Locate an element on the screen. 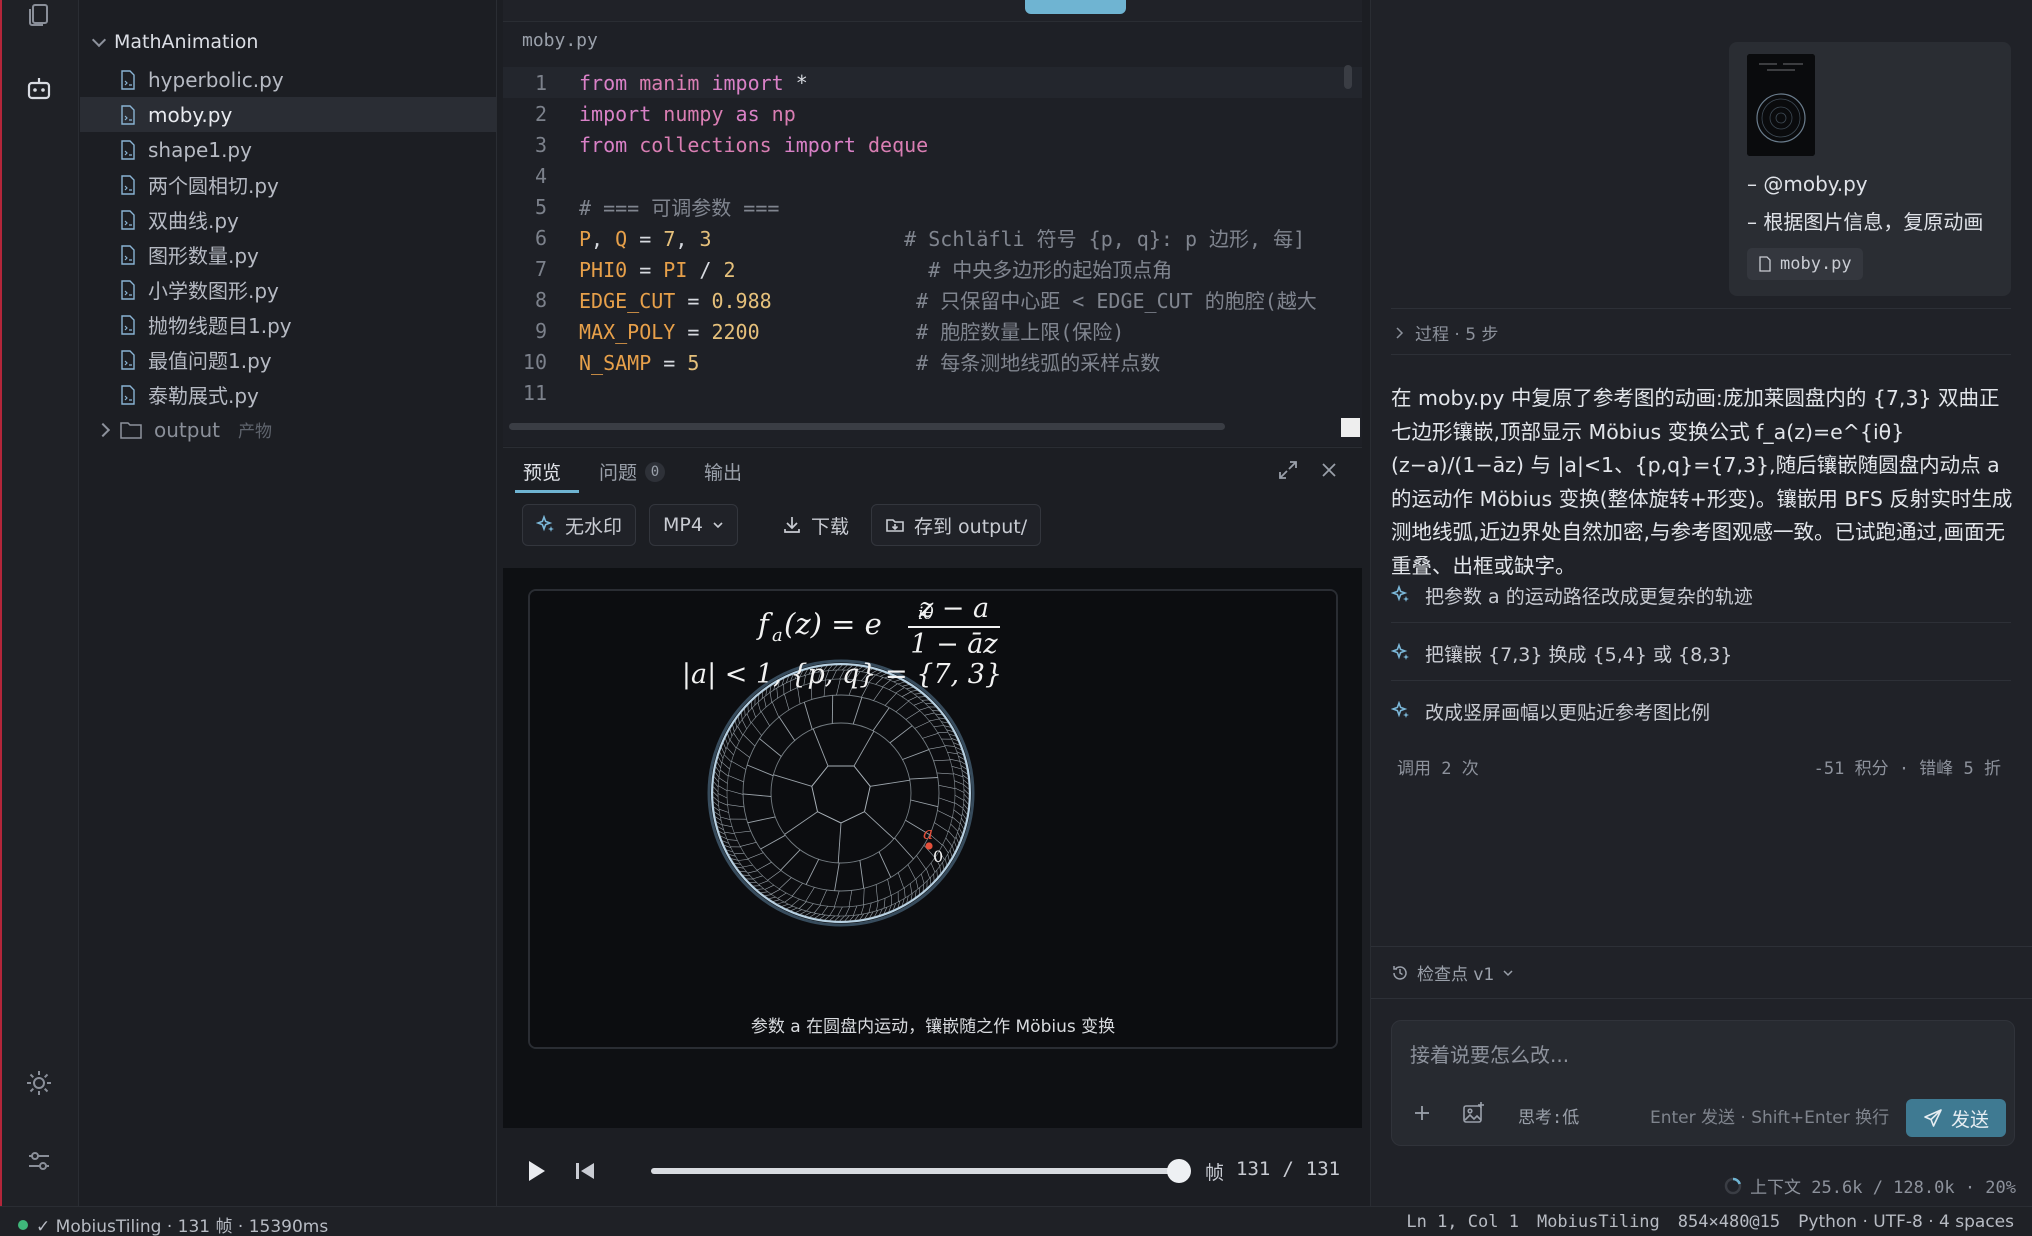 The height and width of the screenshot is (1236, 2032). file-name: 泰勒展式.py is located at coordinates (203, 396).